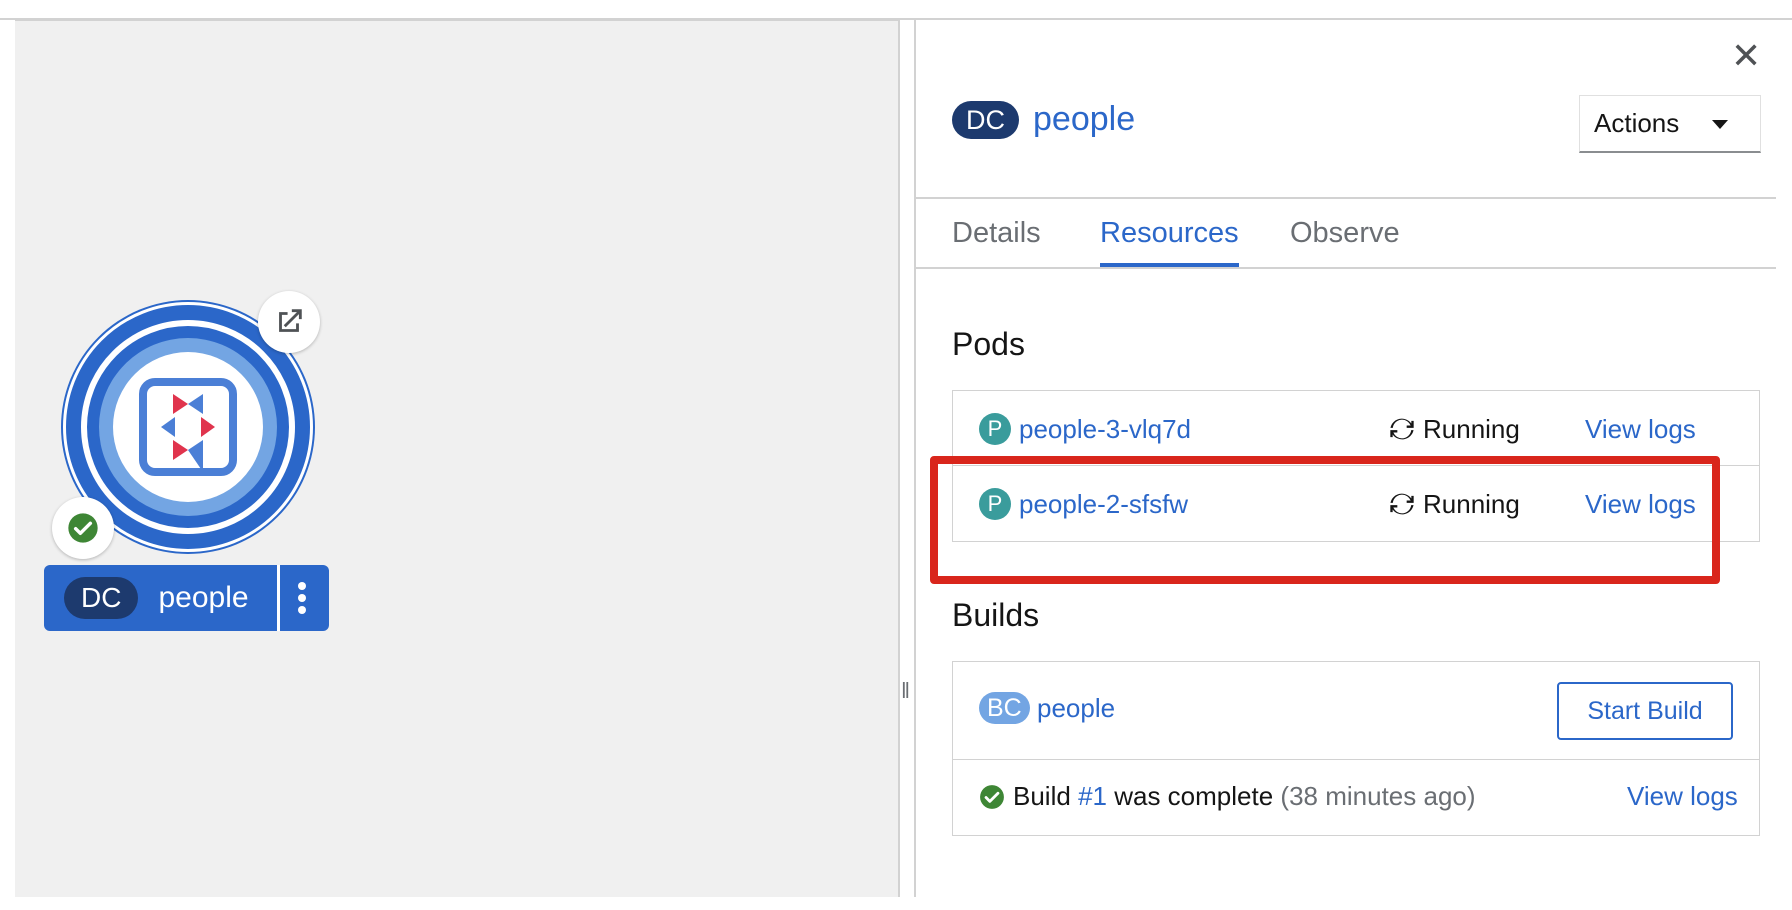 This screenshot has width=1792, height=910. Describe the element at coordinates (996, 615) in the screenshot. I see `builds-heading: Builds` at that location.